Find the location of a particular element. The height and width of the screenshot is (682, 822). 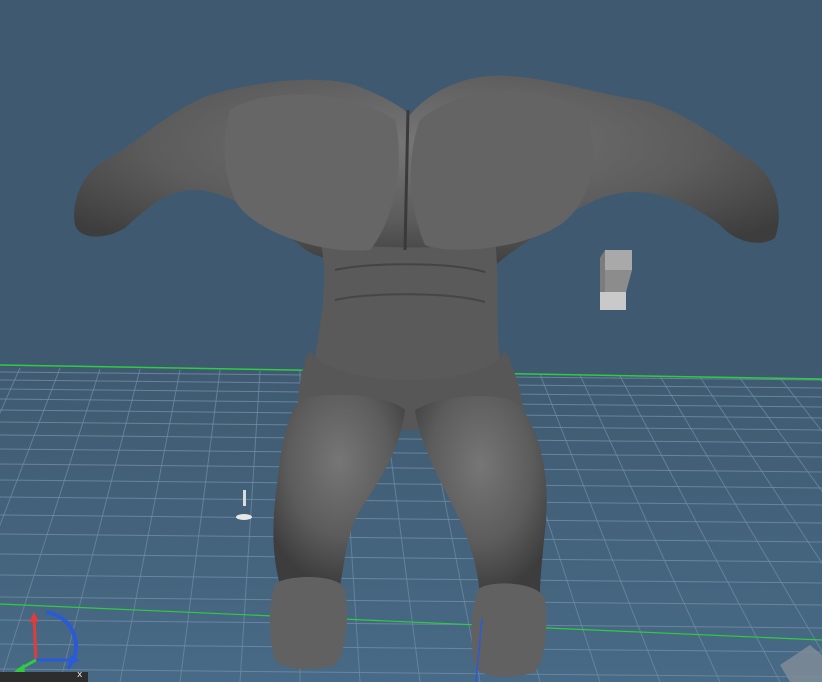

small-cube is located at coordinates (616, 280).